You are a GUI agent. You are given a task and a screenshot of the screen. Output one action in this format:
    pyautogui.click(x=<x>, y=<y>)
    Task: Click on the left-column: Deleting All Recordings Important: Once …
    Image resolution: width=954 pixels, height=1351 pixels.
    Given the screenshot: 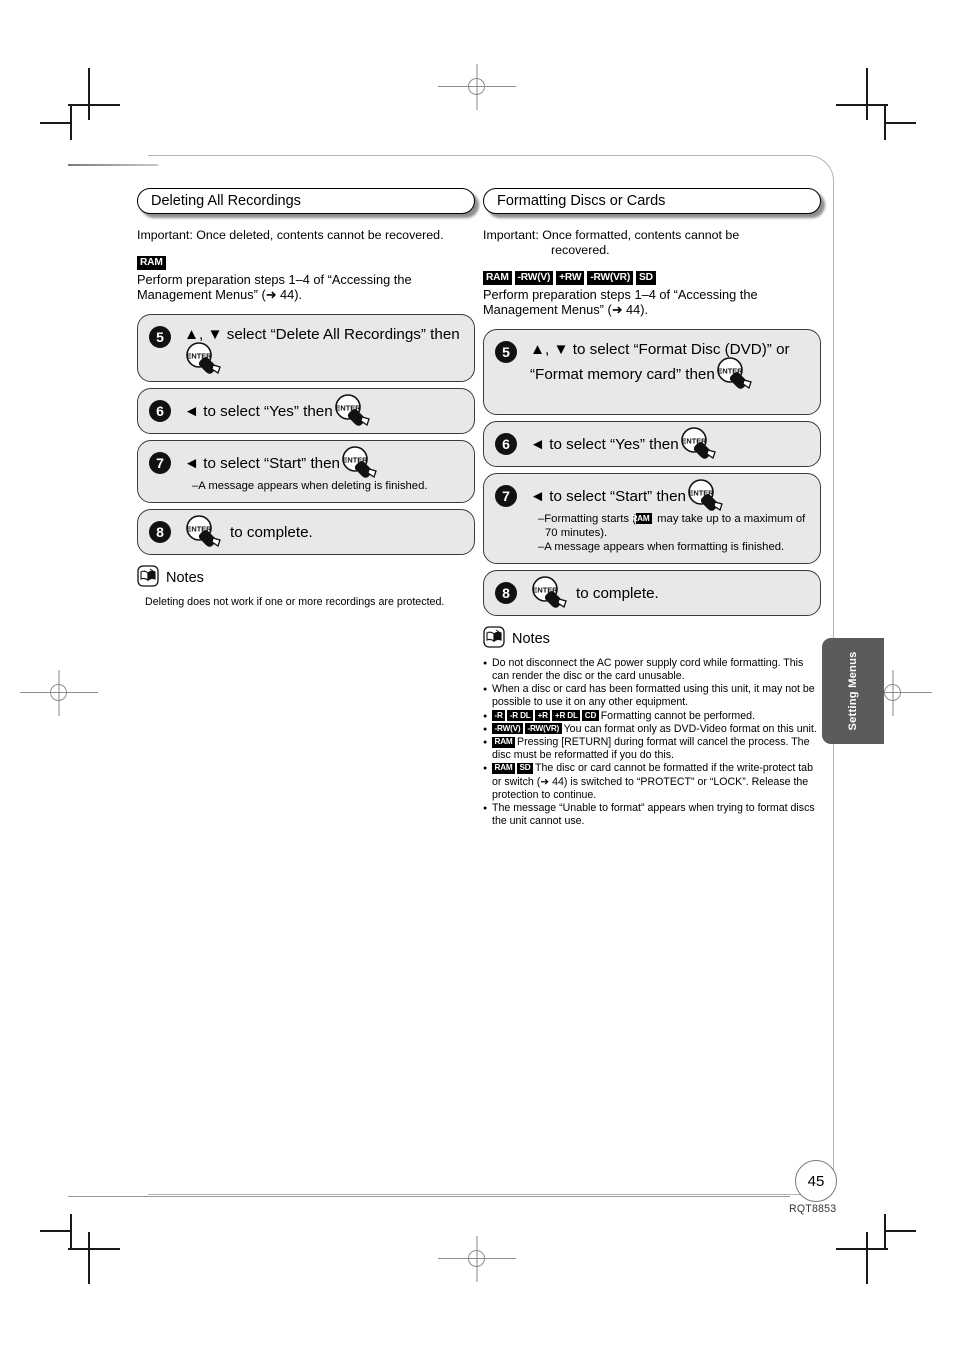 What is the action you would take?
    pyautogui.click(x=308, y=398)
    